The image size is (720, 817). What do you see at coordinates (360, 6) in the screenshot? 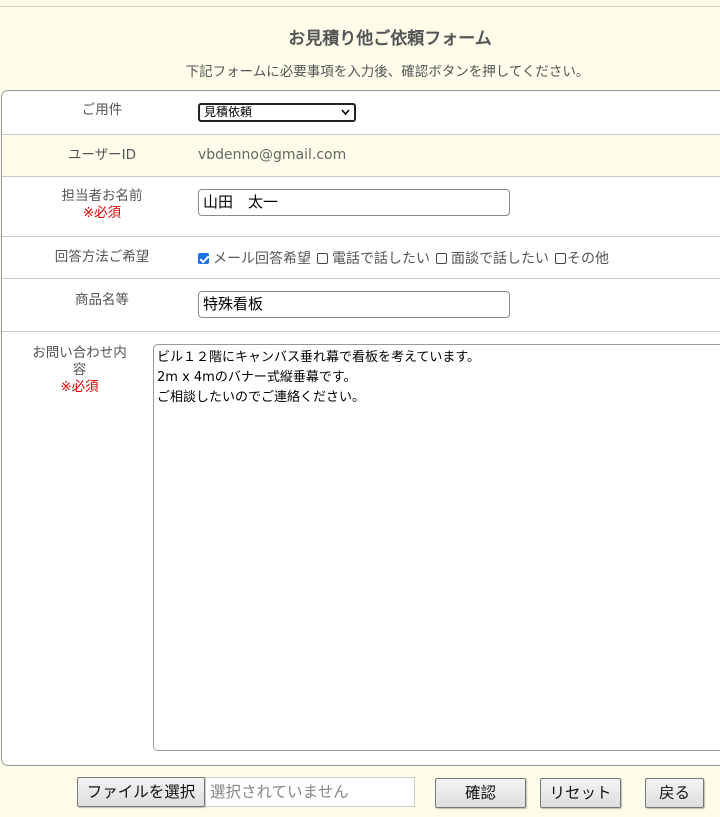
I see `top-divider` at bounding box center [360, 6].